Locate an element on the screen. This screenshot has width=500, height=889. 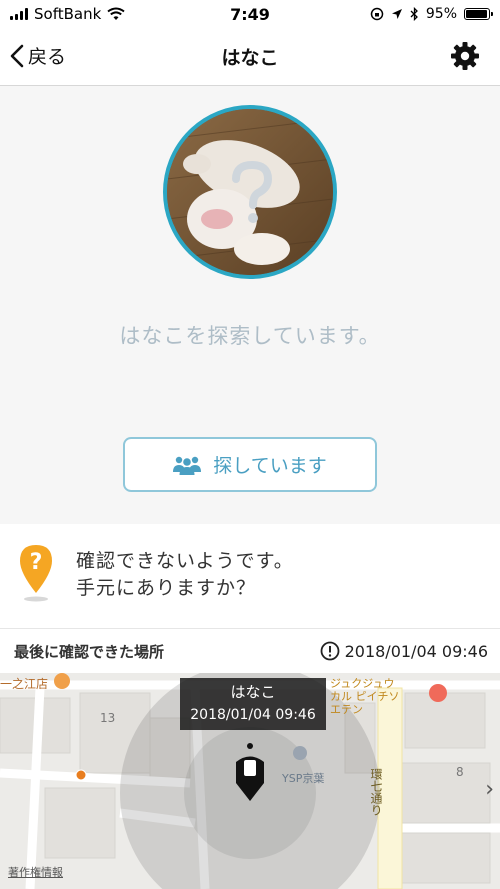
last-seen-label: 最後に確認できた場所 is located at coordinates (89, 651).